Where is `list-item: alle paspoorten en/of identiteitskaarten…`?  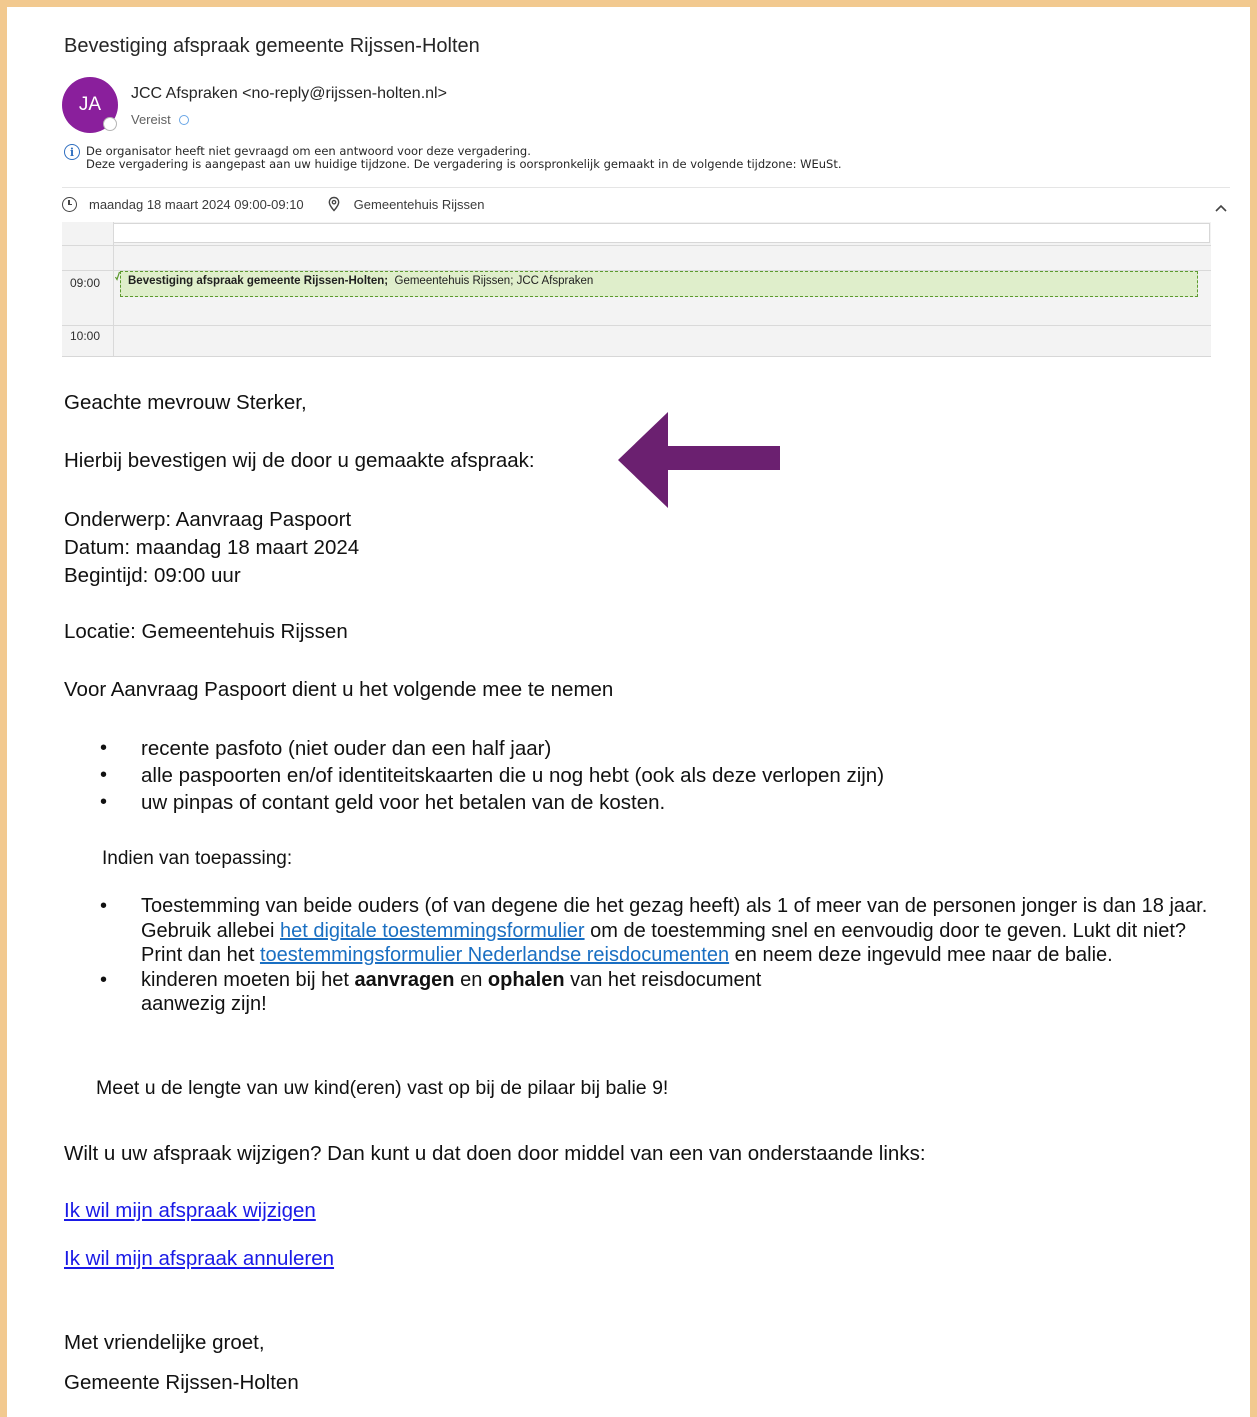 list-item: alle paspoorten en/of identiteitskaarten… is located at coordinates (492, 775).